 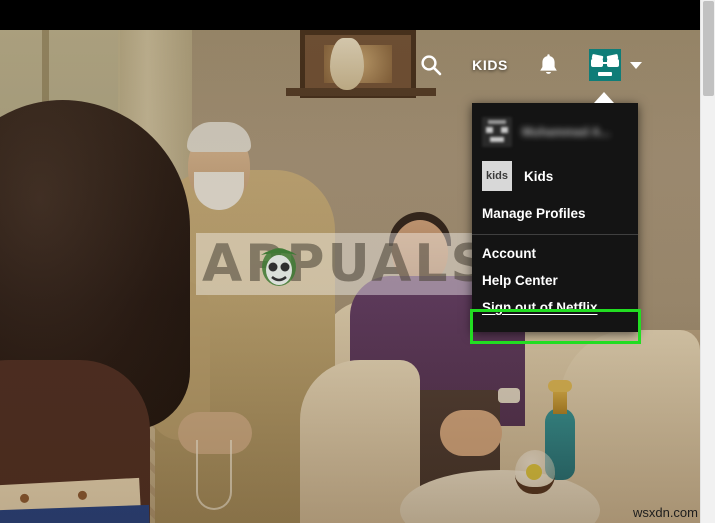 What do you see at coordinates (509, 395) in the screenshot?
I see `scene-wristwatch` at bounding box center [509, 395].